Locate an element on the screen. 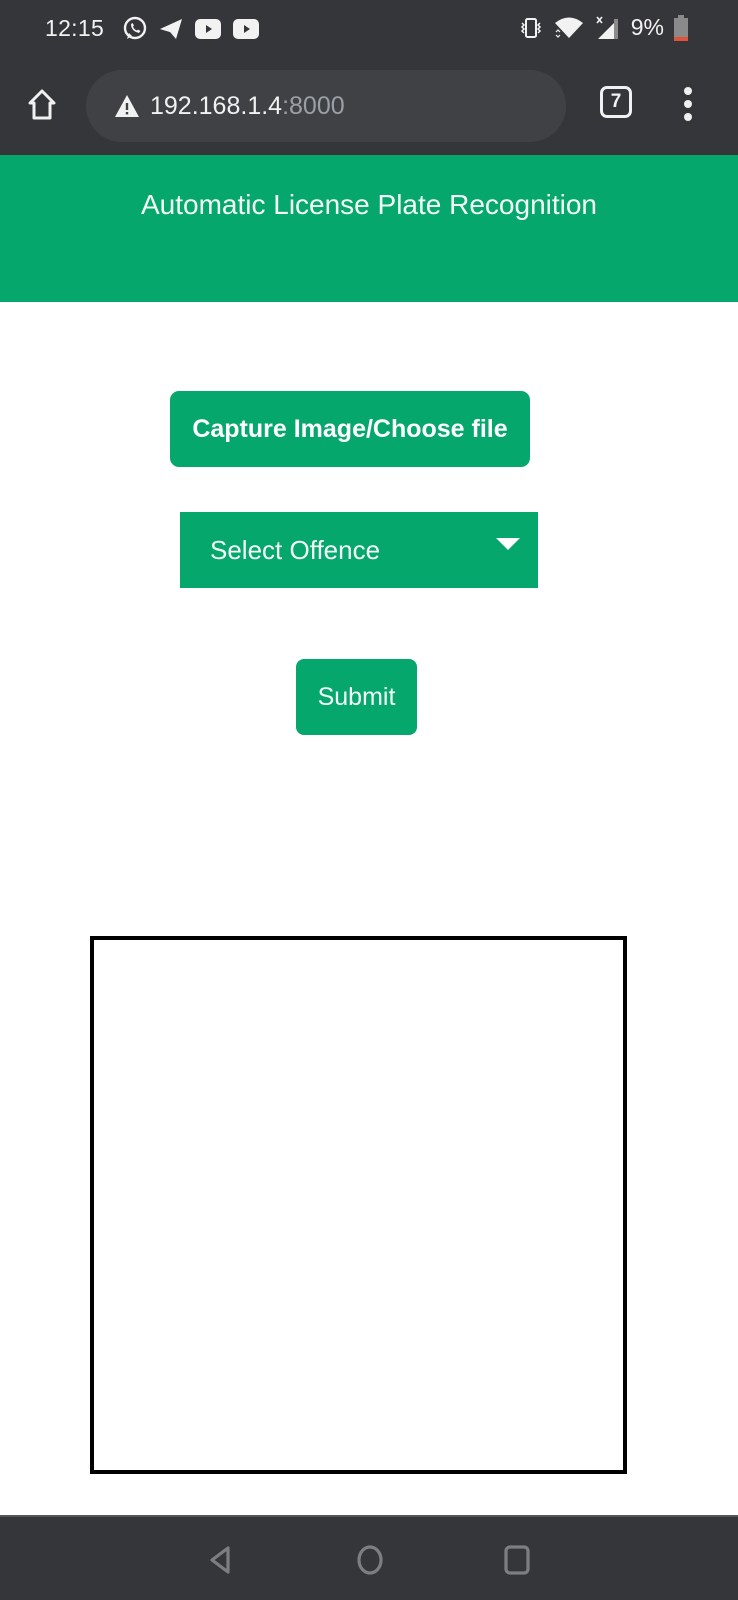 The height and width of the screenshot is (1600, 738). battery-low-icon is located at coordinates (681, 27).